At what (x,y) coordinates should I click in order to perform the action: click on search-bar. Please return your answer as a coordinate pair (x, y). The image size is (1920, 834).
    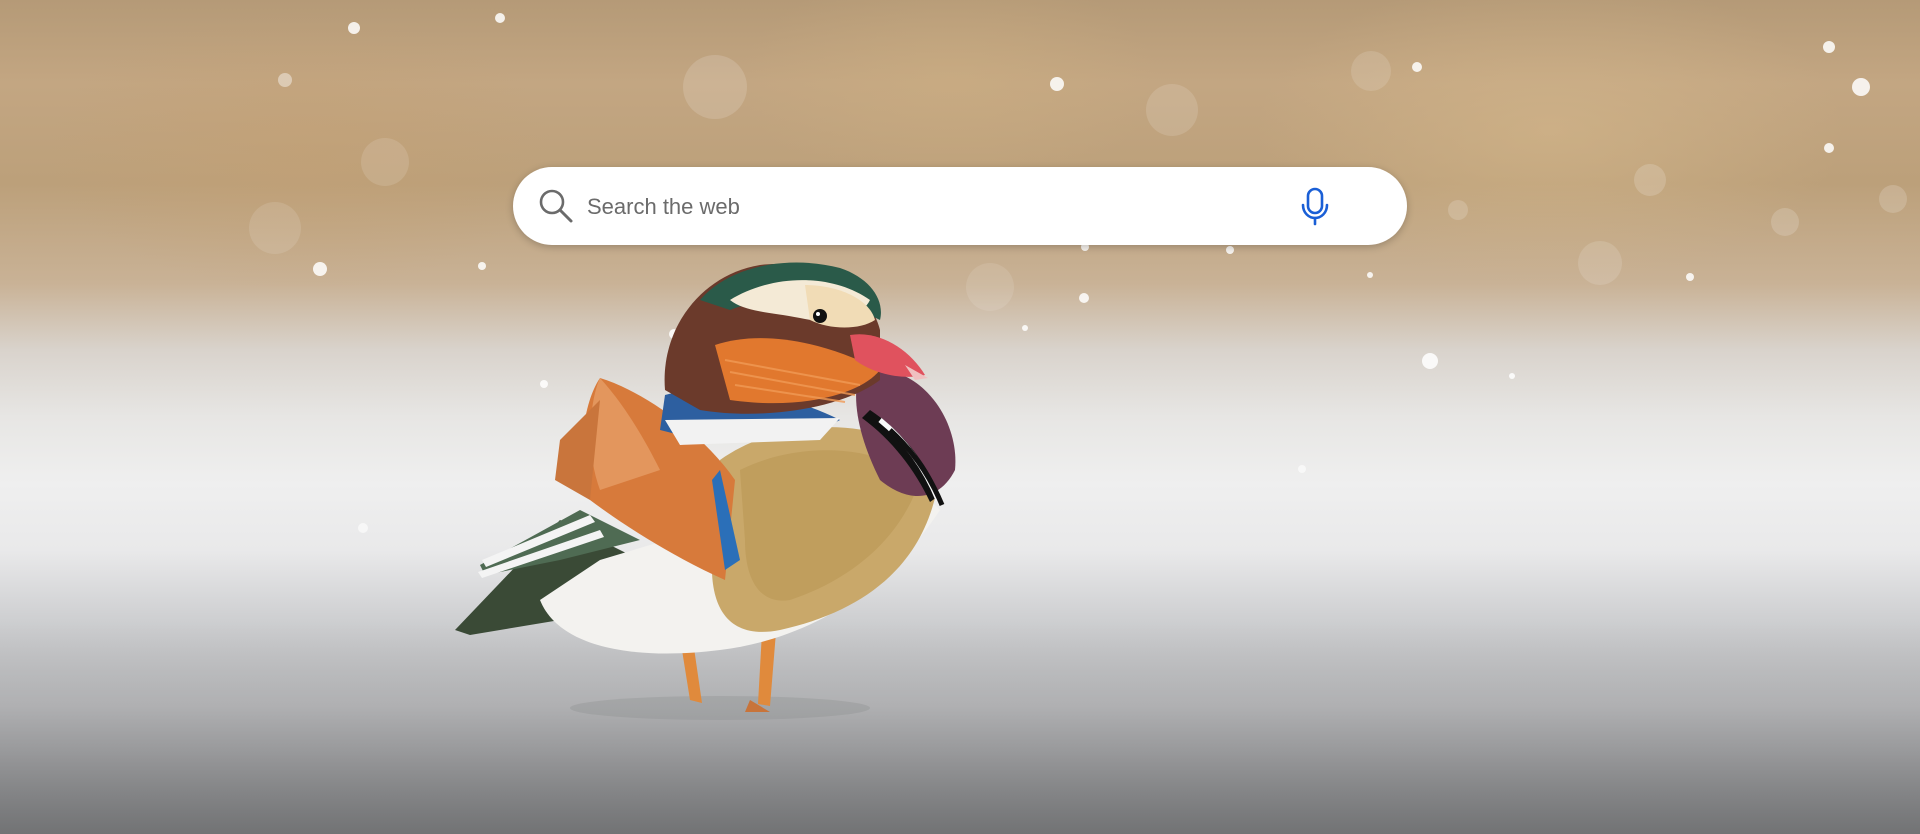
    Looking at the image, I should click on (960, 207).